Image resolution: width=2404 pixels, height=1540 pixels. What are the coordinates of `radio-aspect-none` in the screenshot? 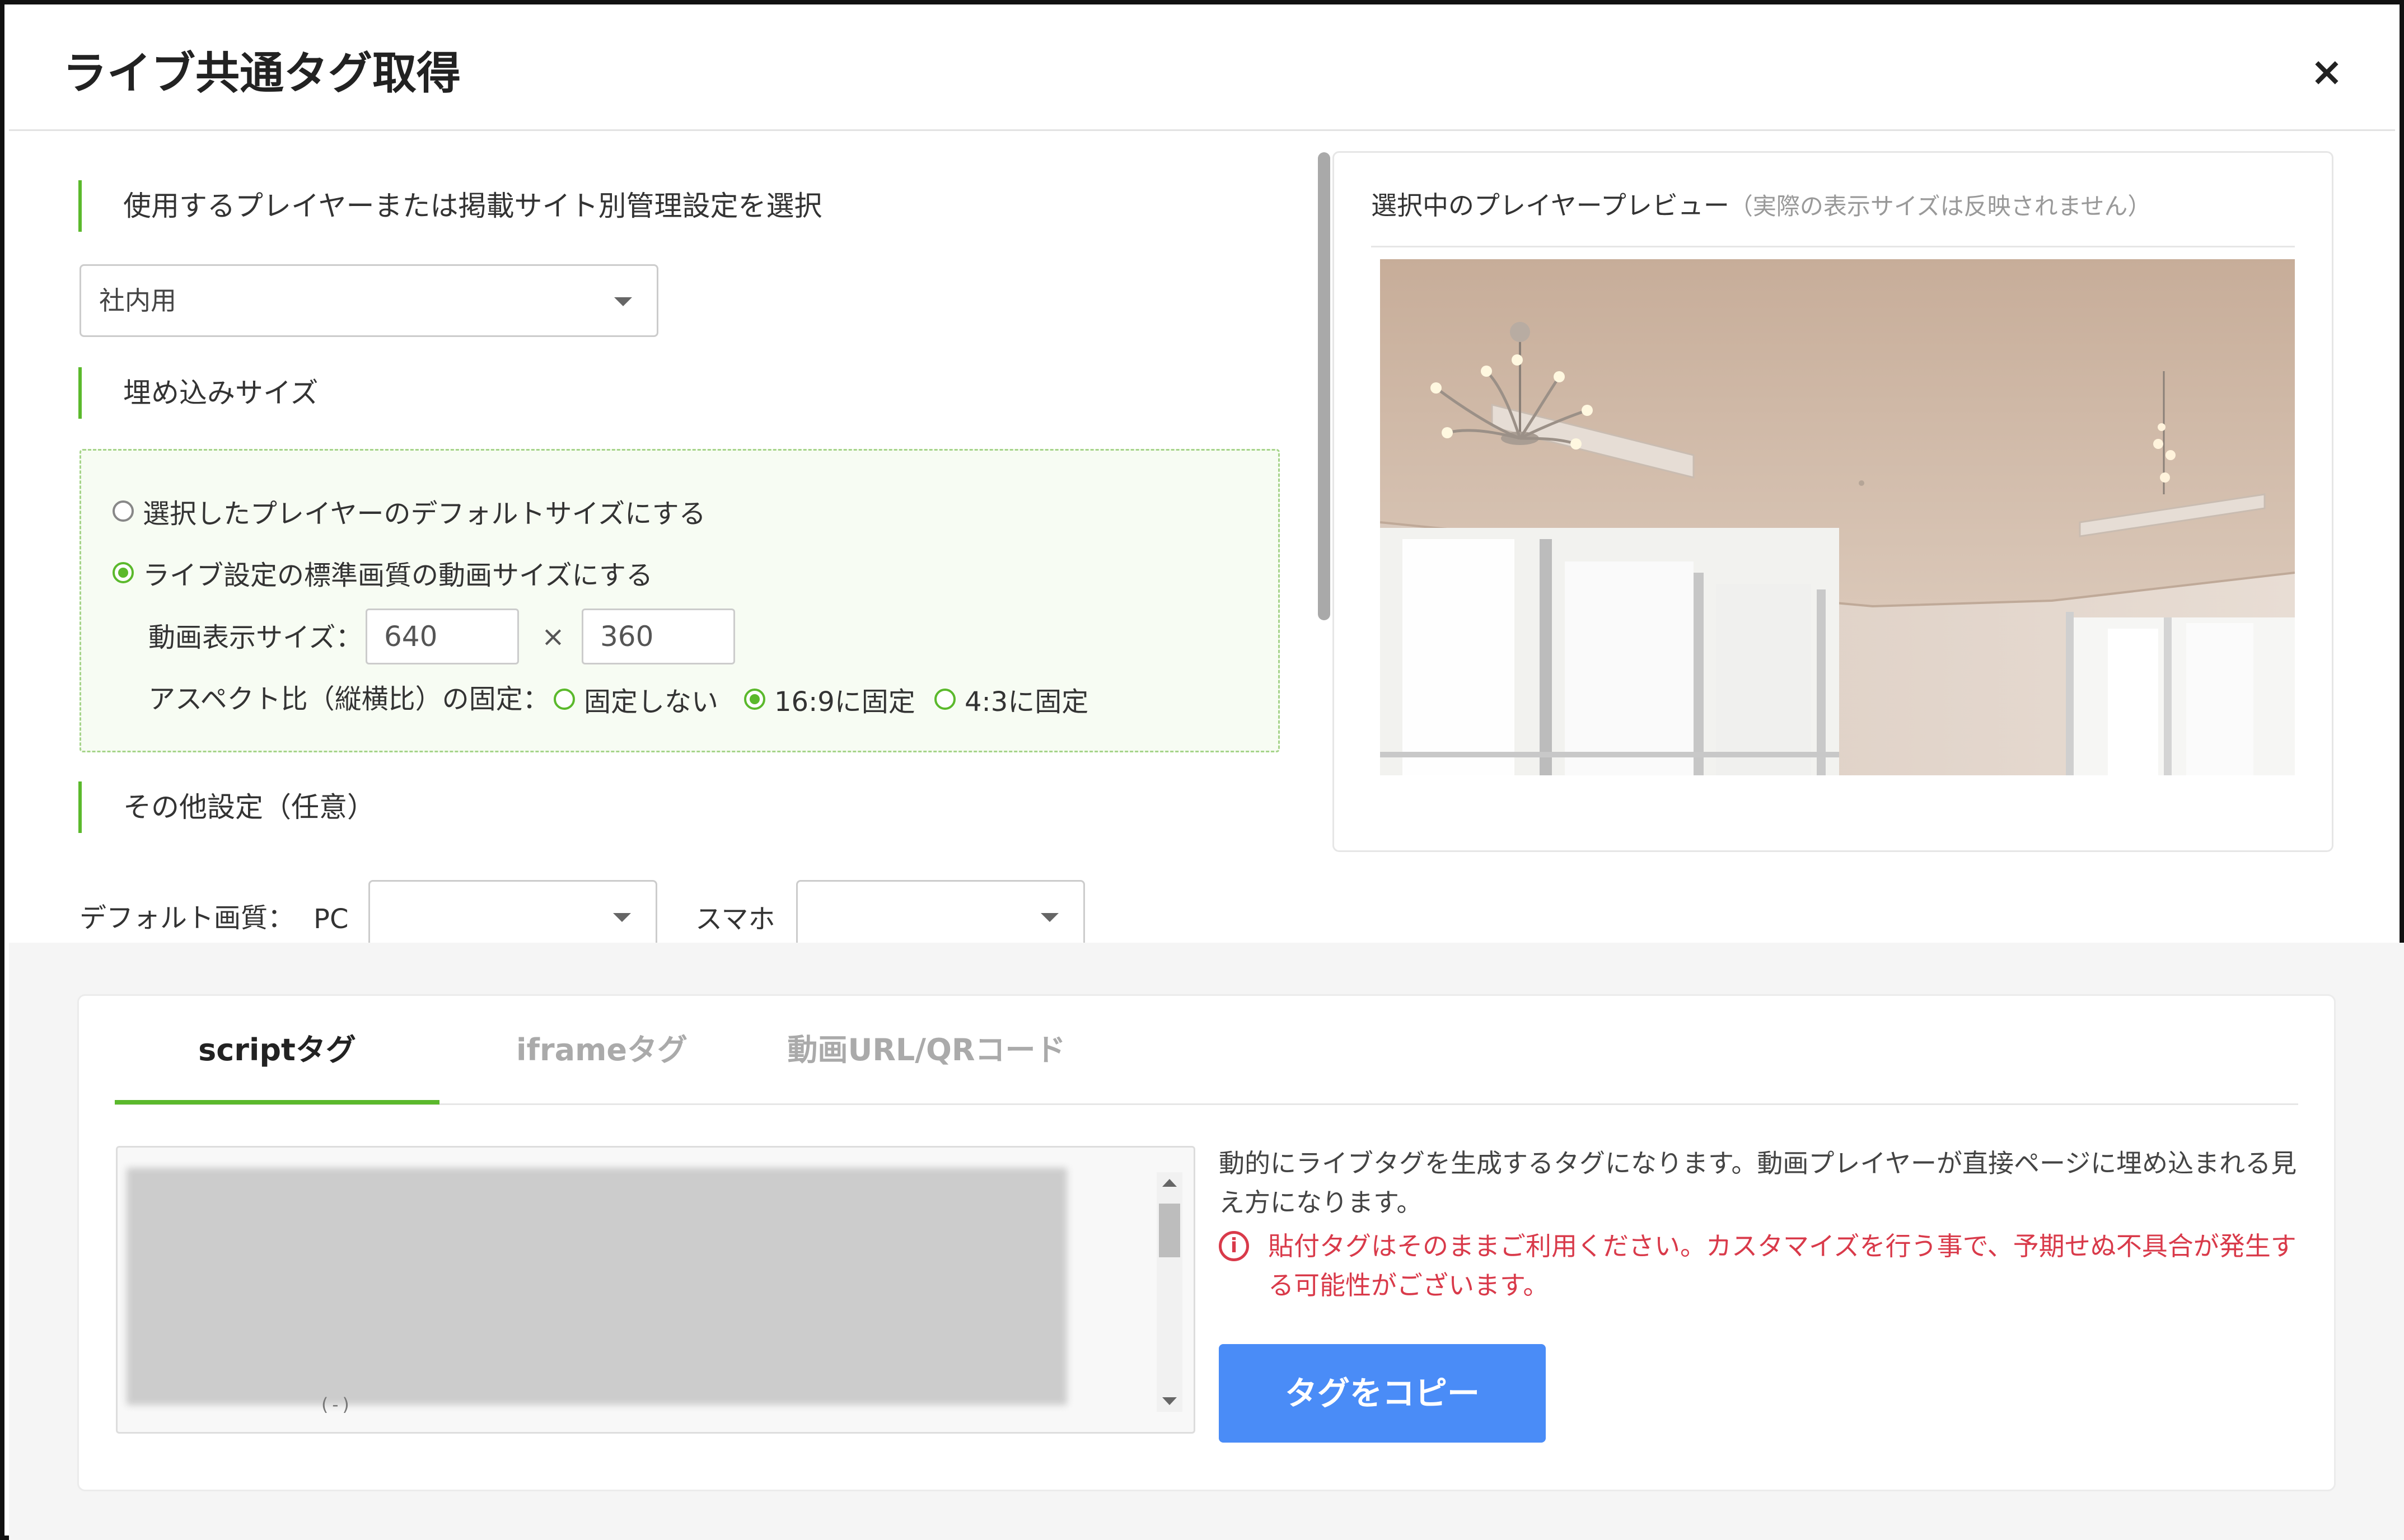 It's located at (564, 699).